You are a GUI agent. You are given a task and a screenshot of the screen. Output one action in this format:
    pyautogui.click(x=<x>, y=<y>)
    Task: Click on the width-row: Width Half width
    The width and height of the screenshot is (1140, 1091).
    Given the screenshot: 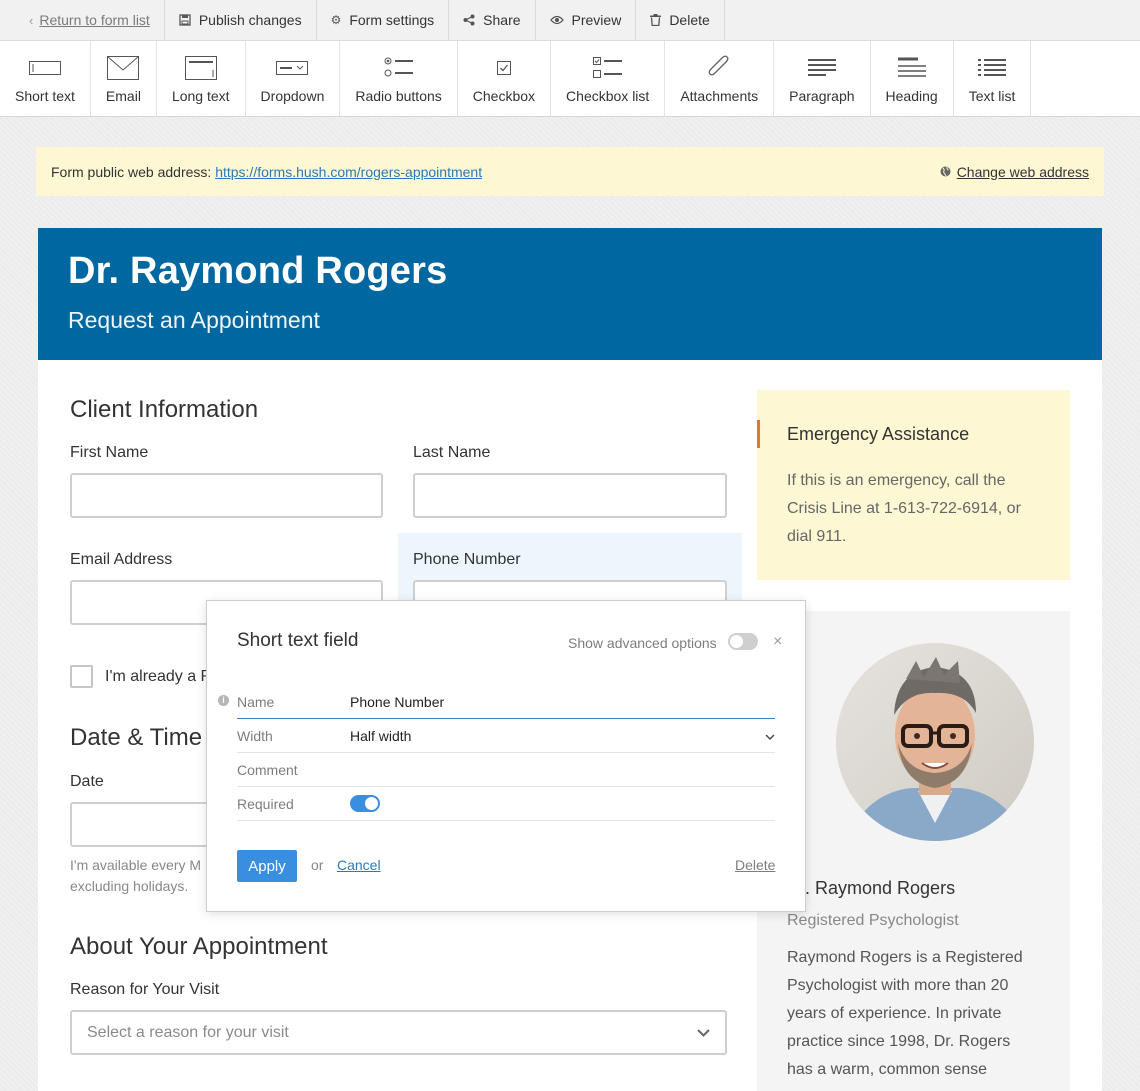 What is the action you would take?
    pyautogui.click(x=506, y=736)
    